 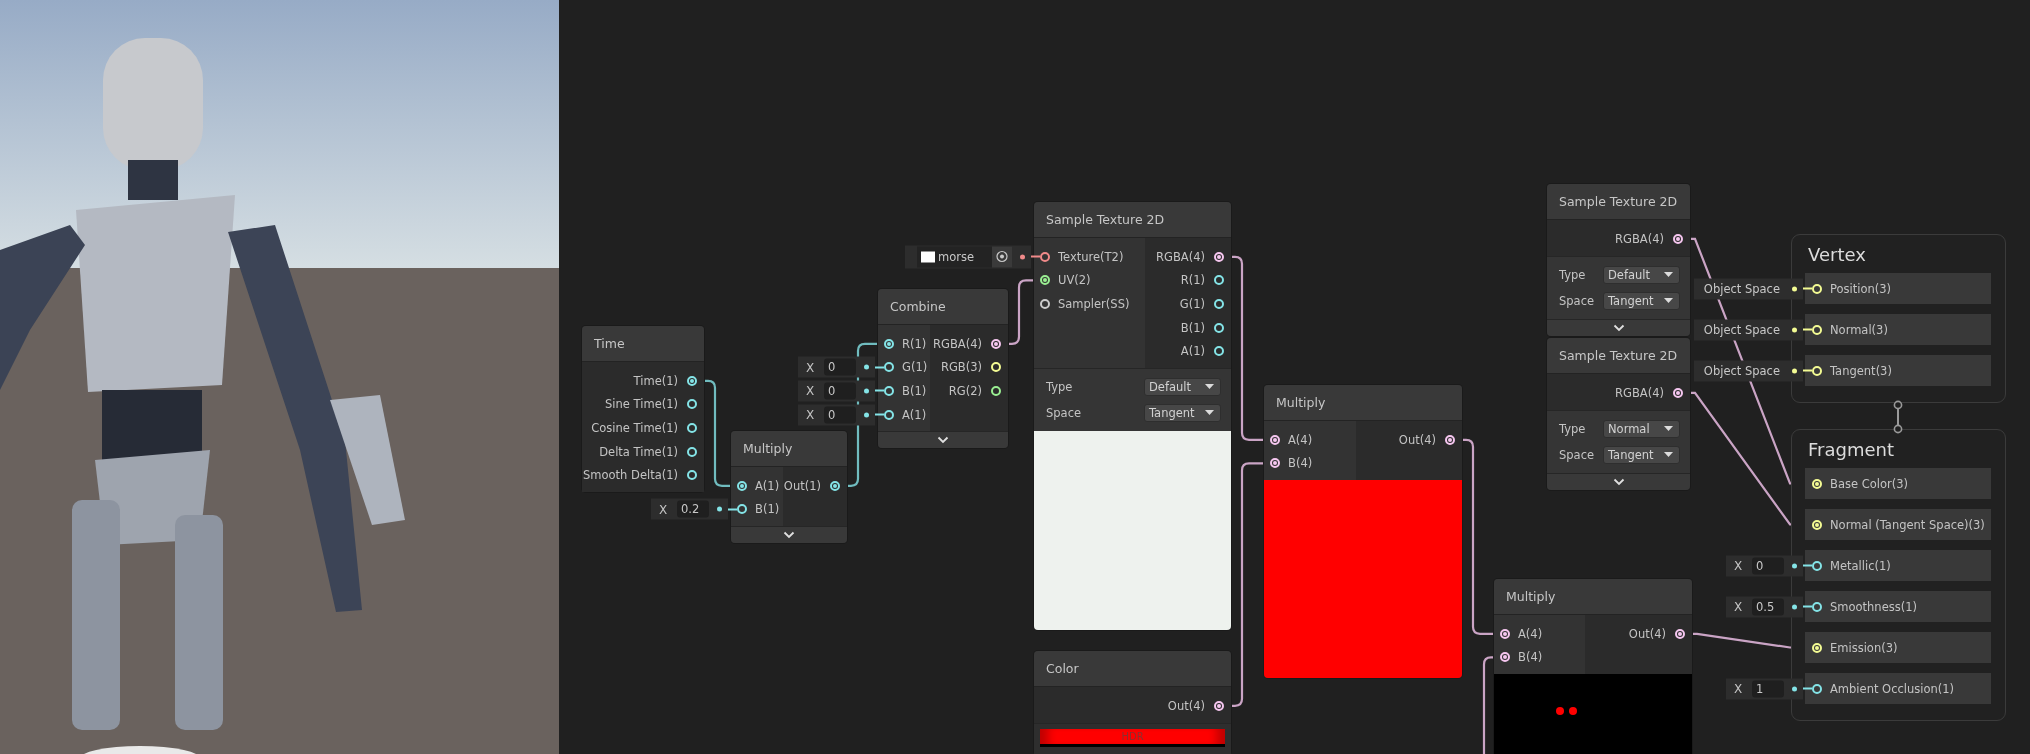 I want to click on setting-label: Space, so click(x=1577, y=300).